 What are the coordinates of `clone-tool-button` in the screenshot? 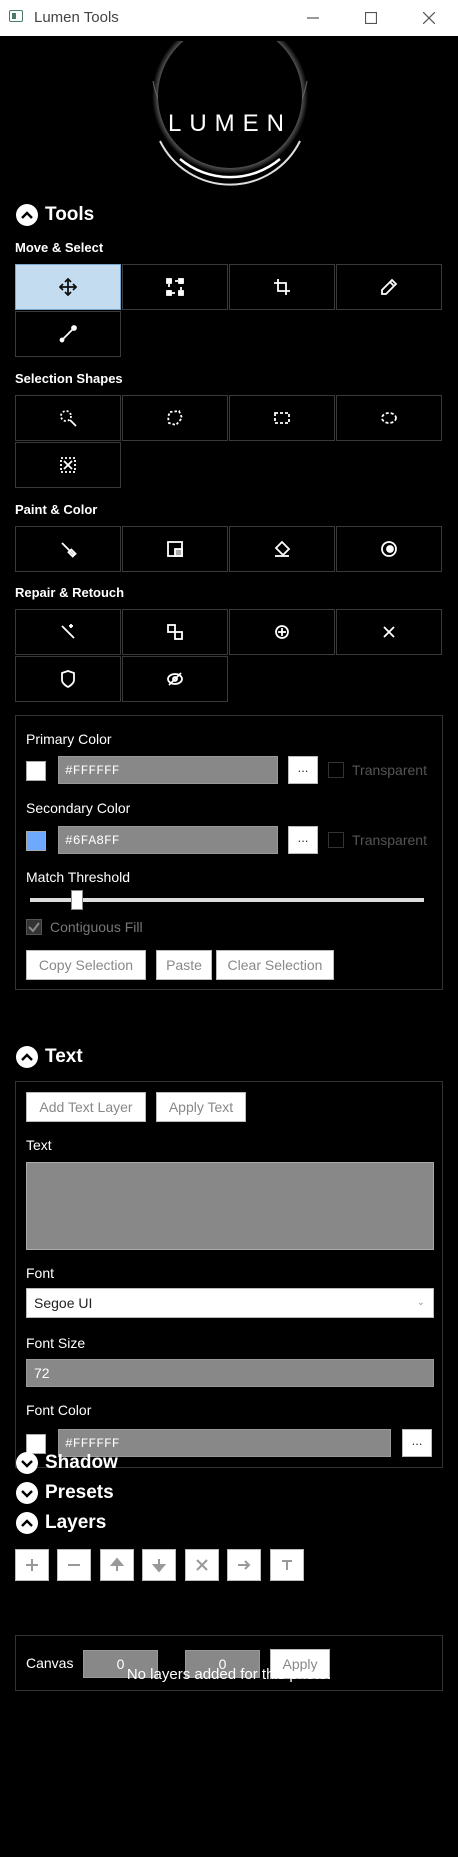 It's located at (175, 632).